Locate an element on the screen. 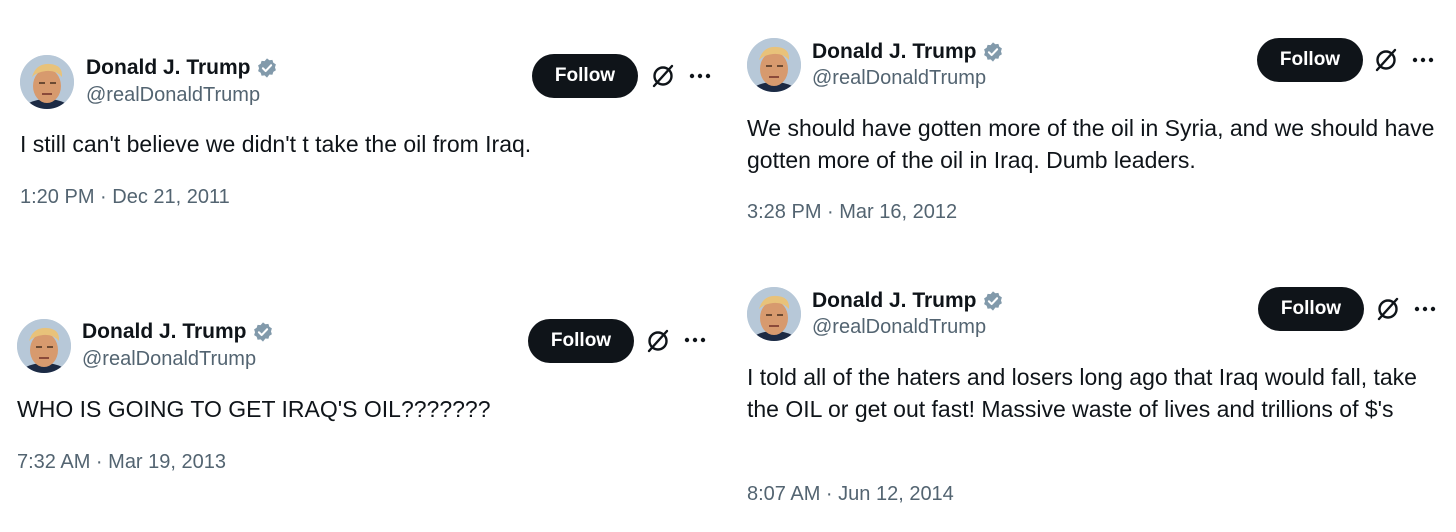 This screenshot has height=532, width=1456. tweet-timestamp: 1:20 PM · Dec 21, 2011 is located at coordinates (125, 197).